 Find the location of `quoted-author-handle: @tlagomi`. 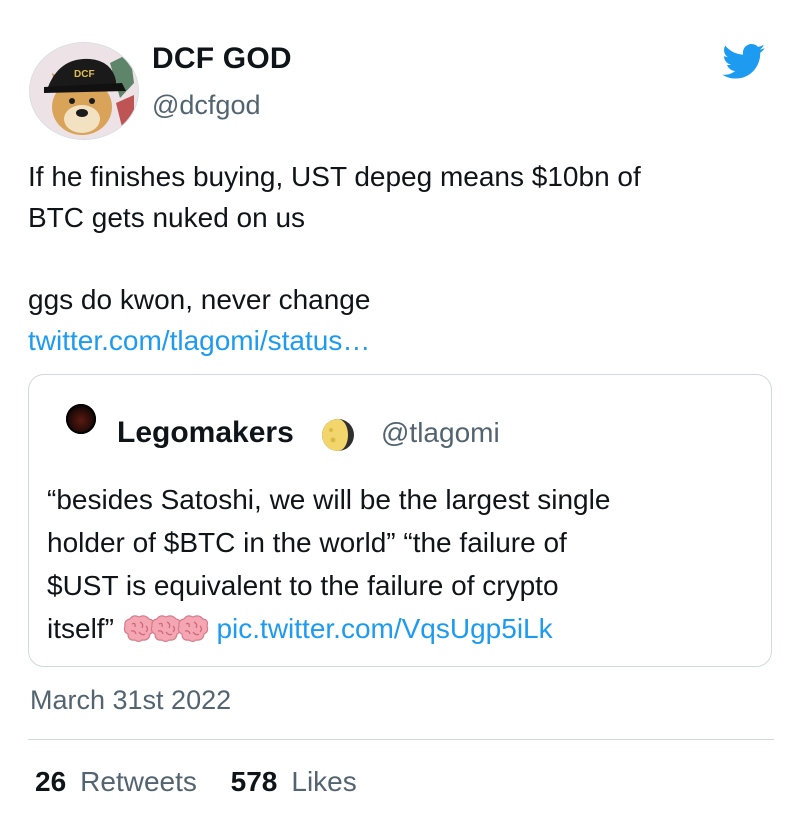

quoted-author-handle: @tlagomi is located at coordinates (440, 433).